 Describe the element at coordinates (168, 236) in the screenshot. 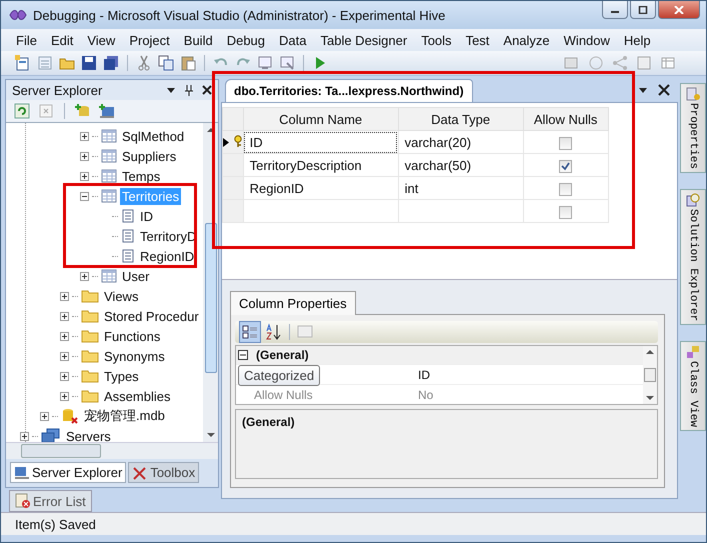

I see `tree-item: TerritoryD` at that location.